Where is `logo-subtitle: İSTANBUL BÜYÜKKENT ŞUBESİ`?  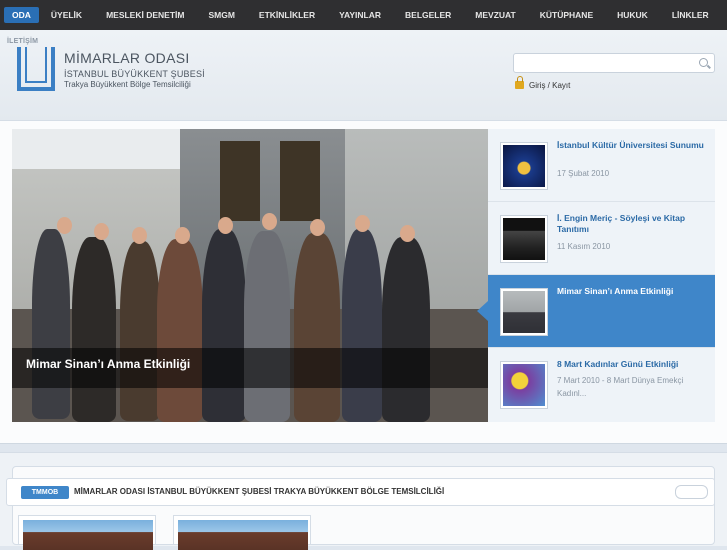 logo-subtitle: İSTANBUL BÜYÜKKENT ŞUBESİ is located at coordinates (134, 74).